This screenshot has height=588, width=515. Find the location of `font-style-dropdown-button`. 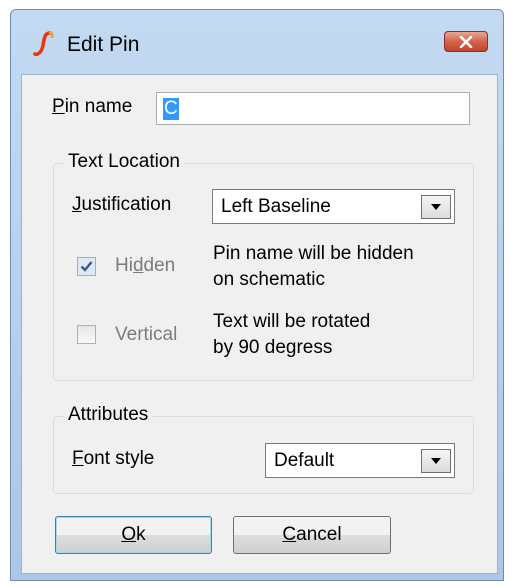

font-style-dropdown-button is located at coordinates (436, 460).